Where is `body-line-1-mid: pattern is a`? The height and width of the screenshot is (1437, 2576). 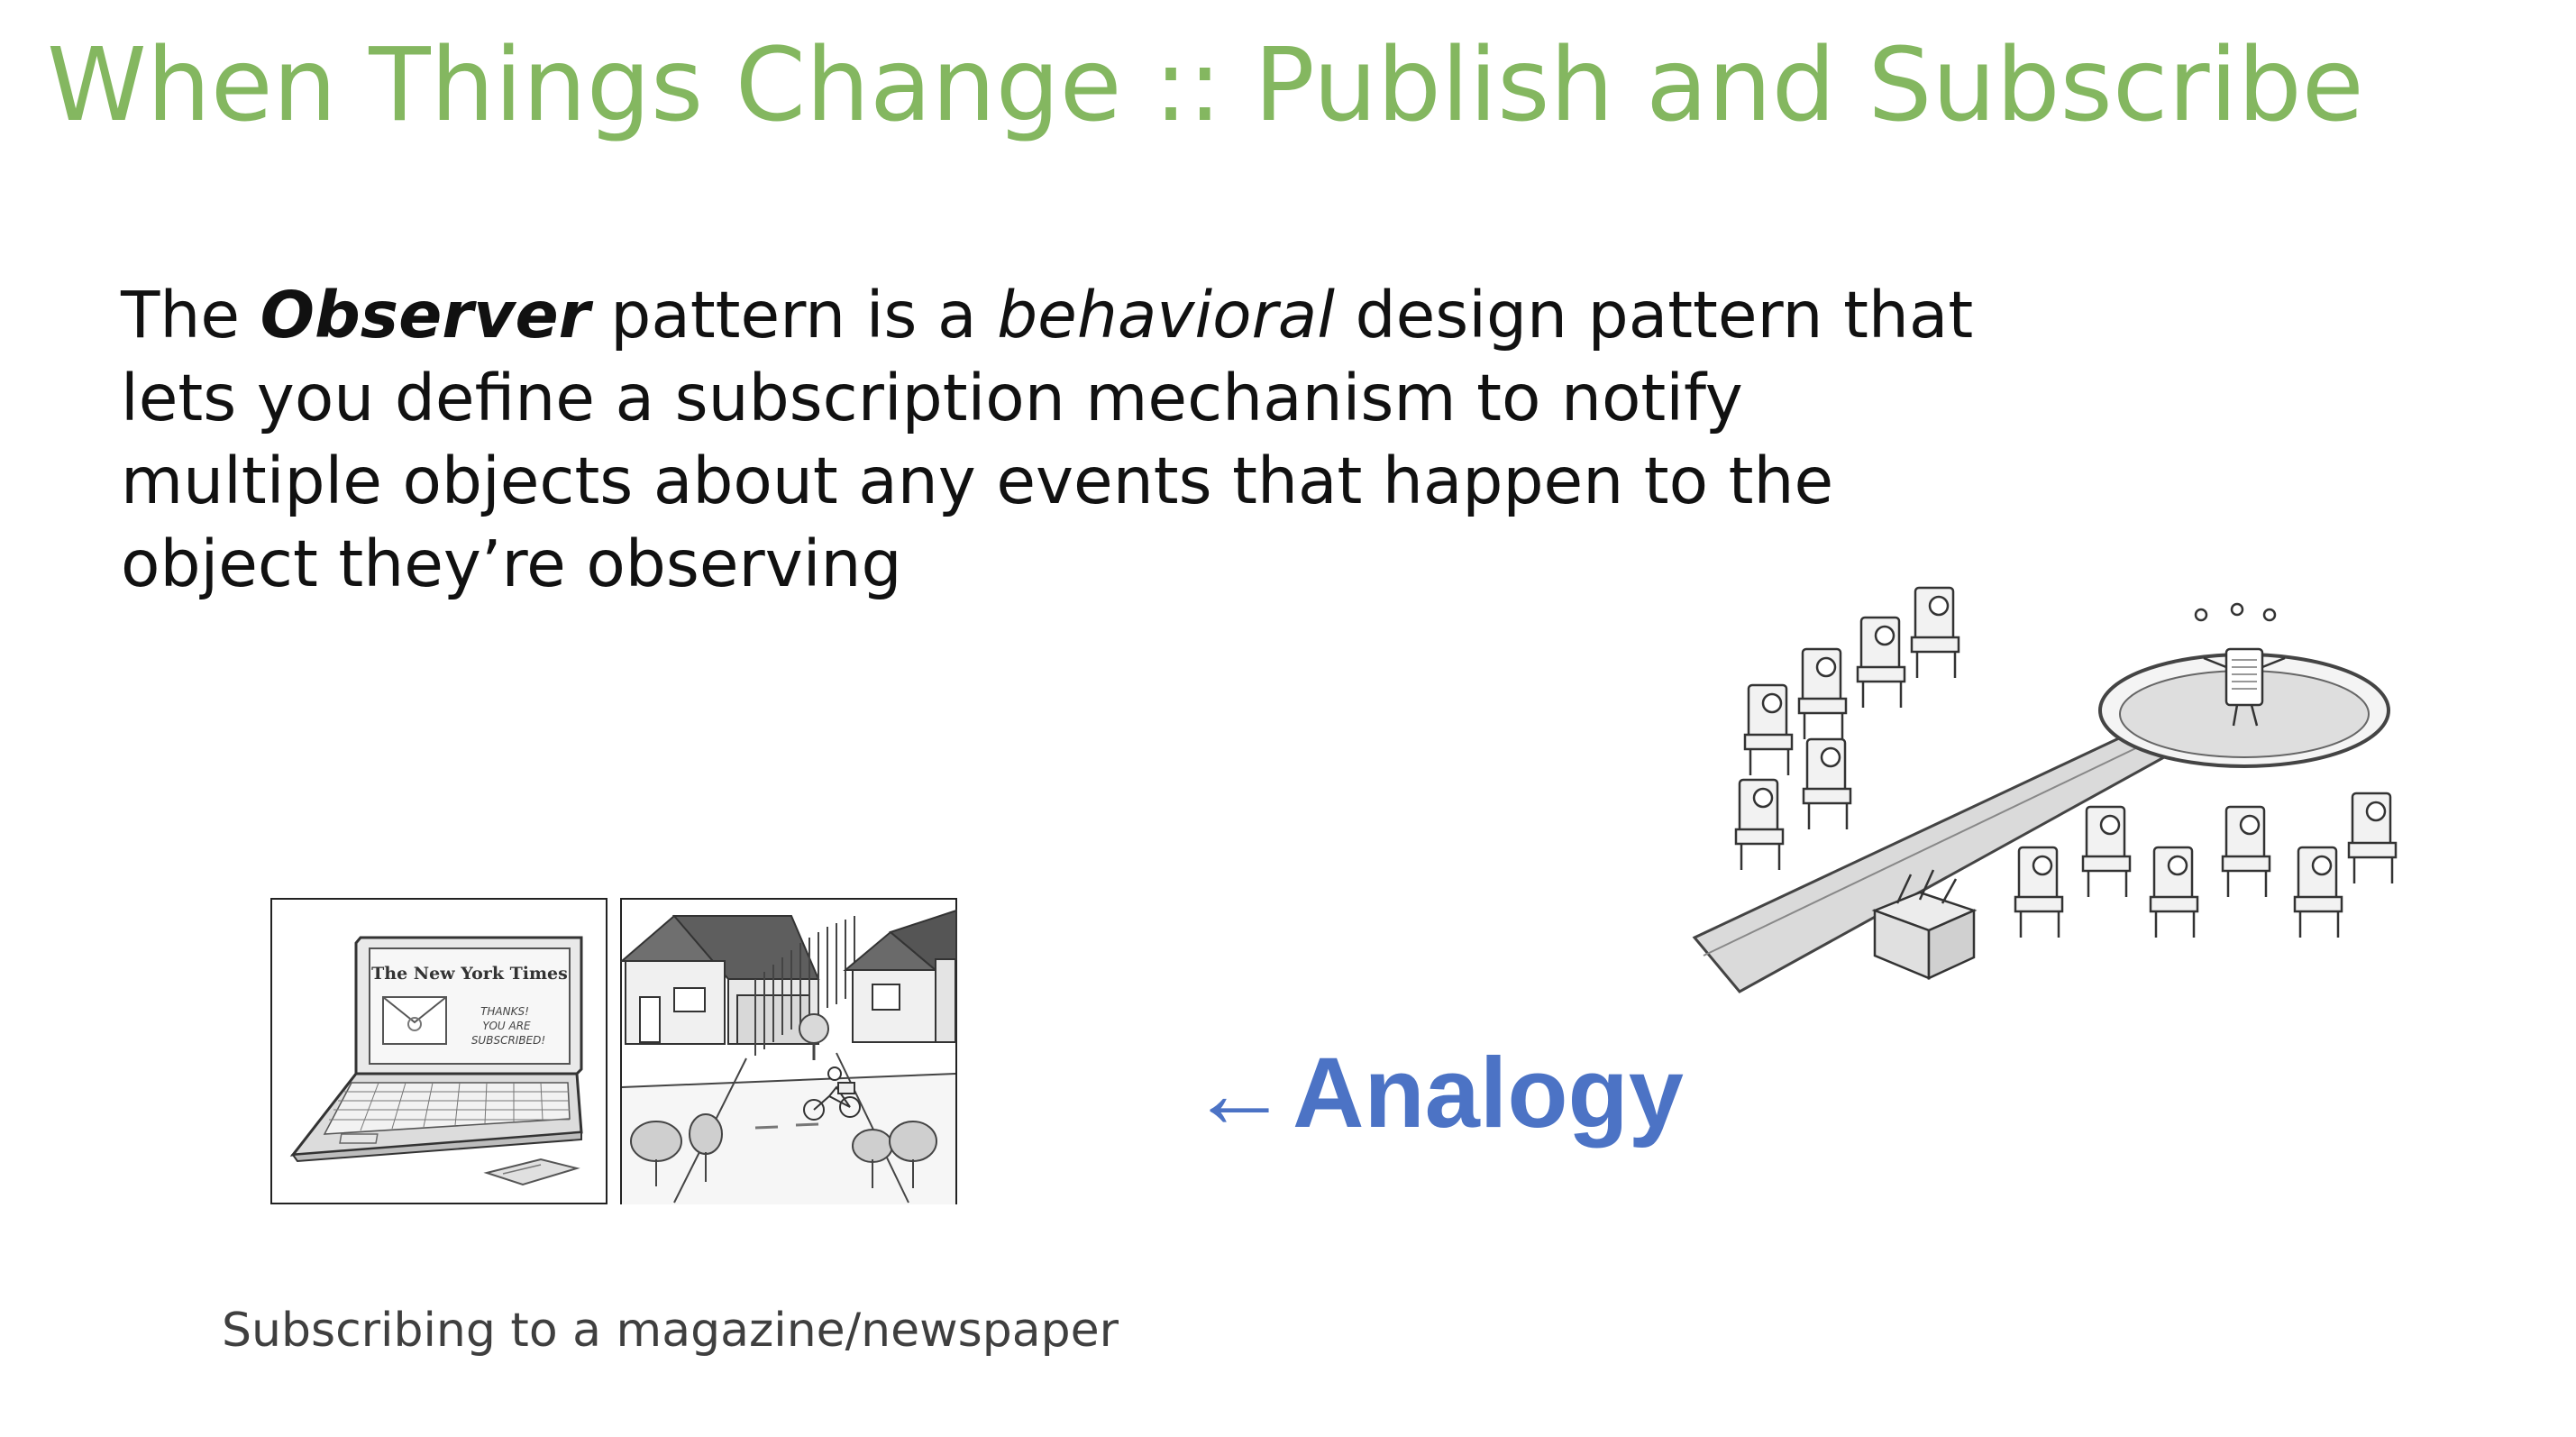 body-line-1-mid: pattern is a is located at coordinates (793, 315).